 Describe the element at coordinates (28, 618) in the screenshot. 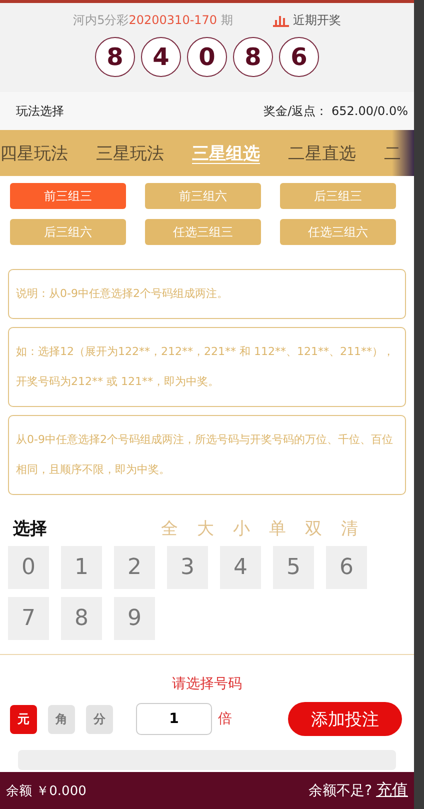

I see `number-button: 7` at that location.